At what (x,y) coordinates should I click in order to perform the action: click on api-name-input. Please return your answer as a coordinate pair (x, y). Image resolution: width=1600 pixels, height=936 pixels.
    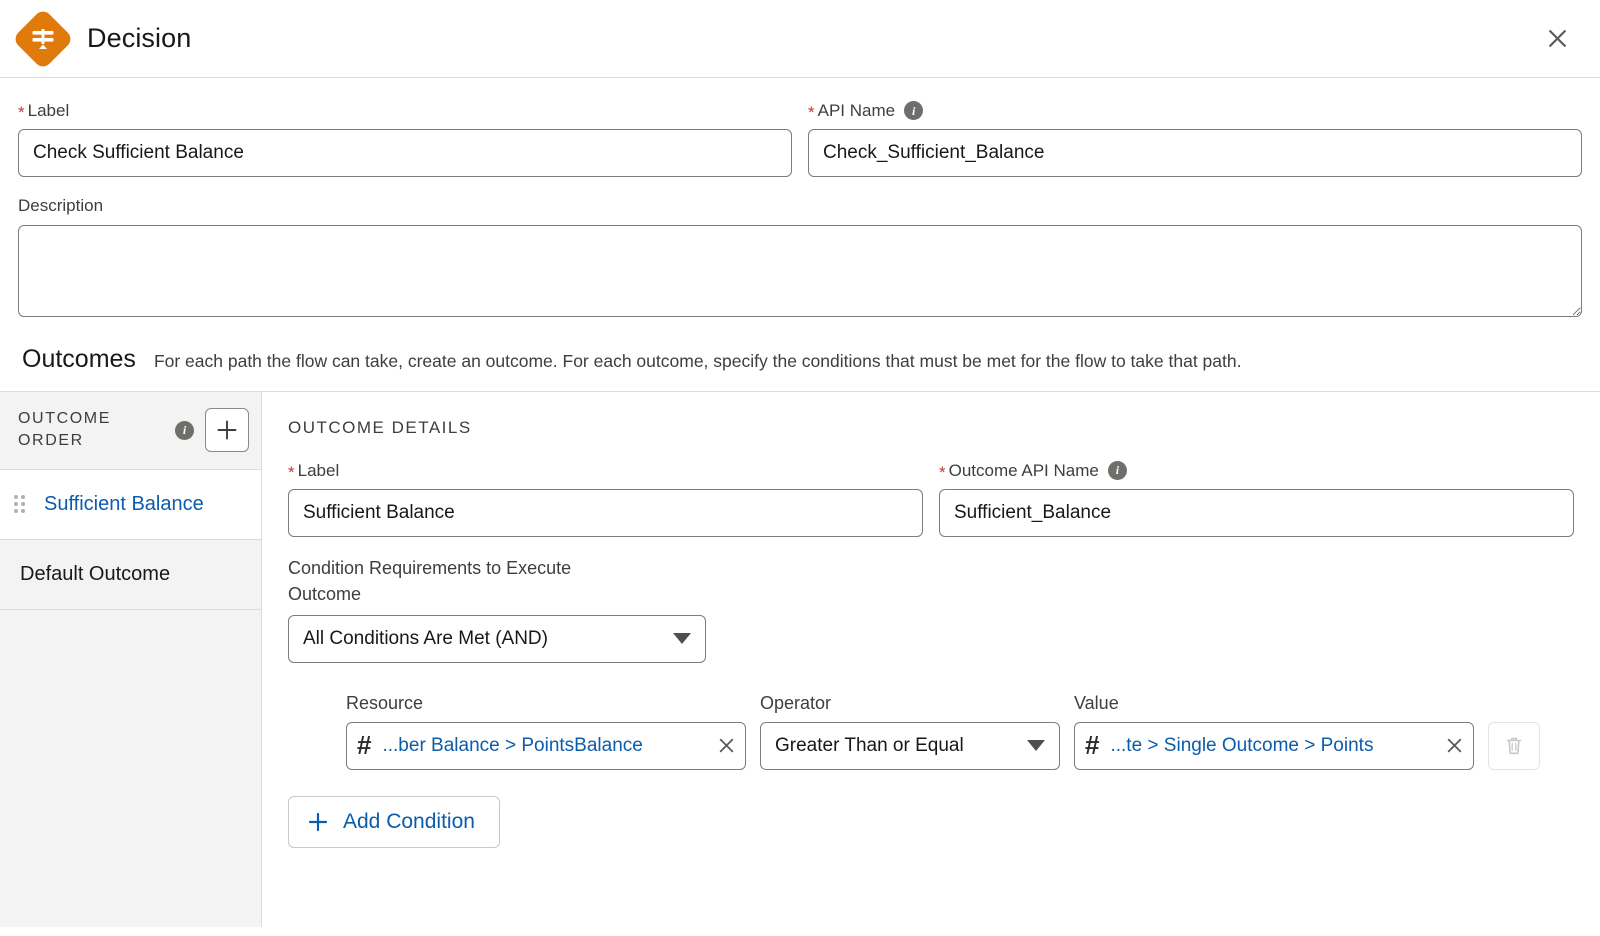
    Looking at the image, I should click on (1195, 153).